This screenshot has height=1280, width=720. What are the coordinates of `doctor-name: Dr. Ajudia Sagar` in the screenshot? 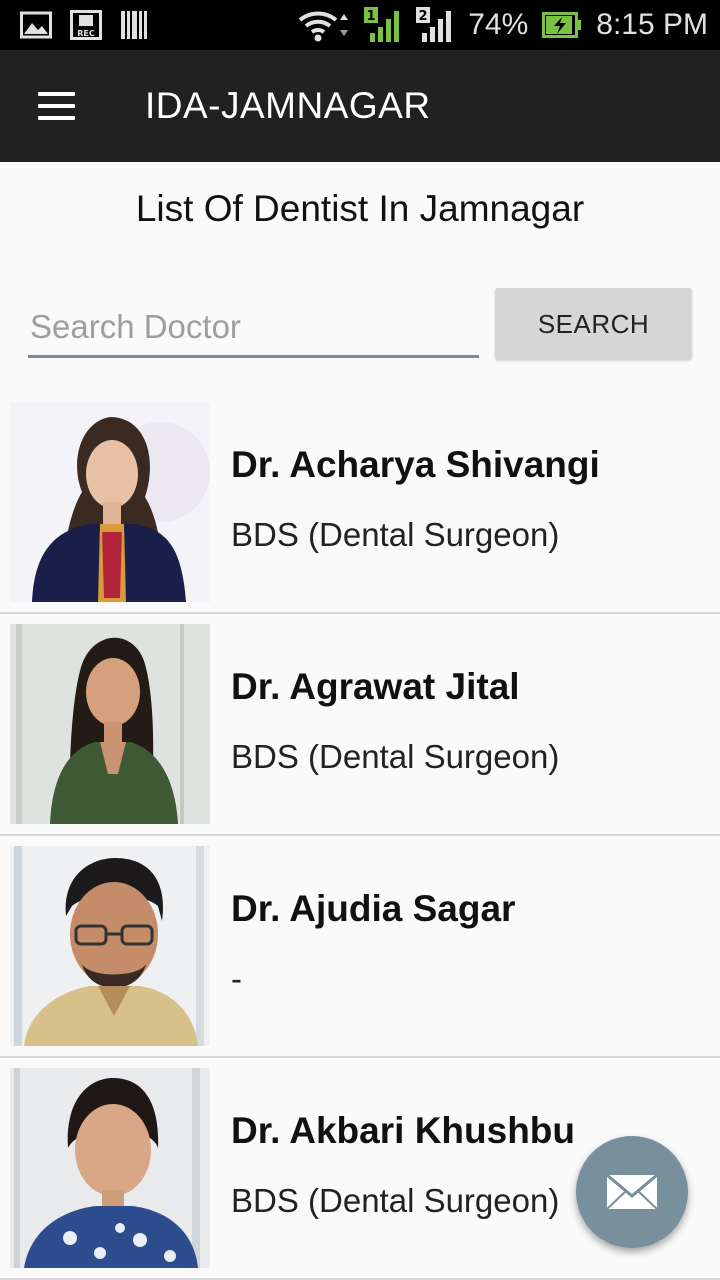 It's located at (373, 908).